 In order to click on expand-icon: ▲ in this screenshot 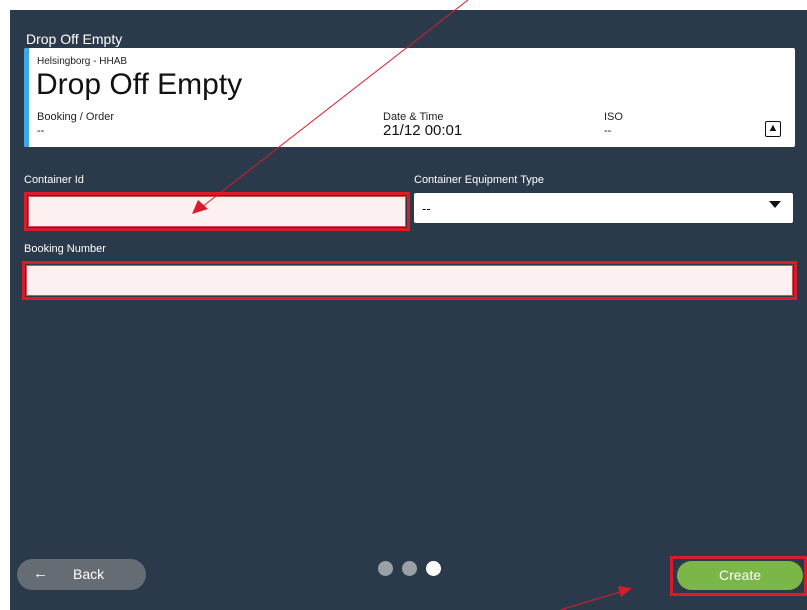, I will do `click(773, 129)`.